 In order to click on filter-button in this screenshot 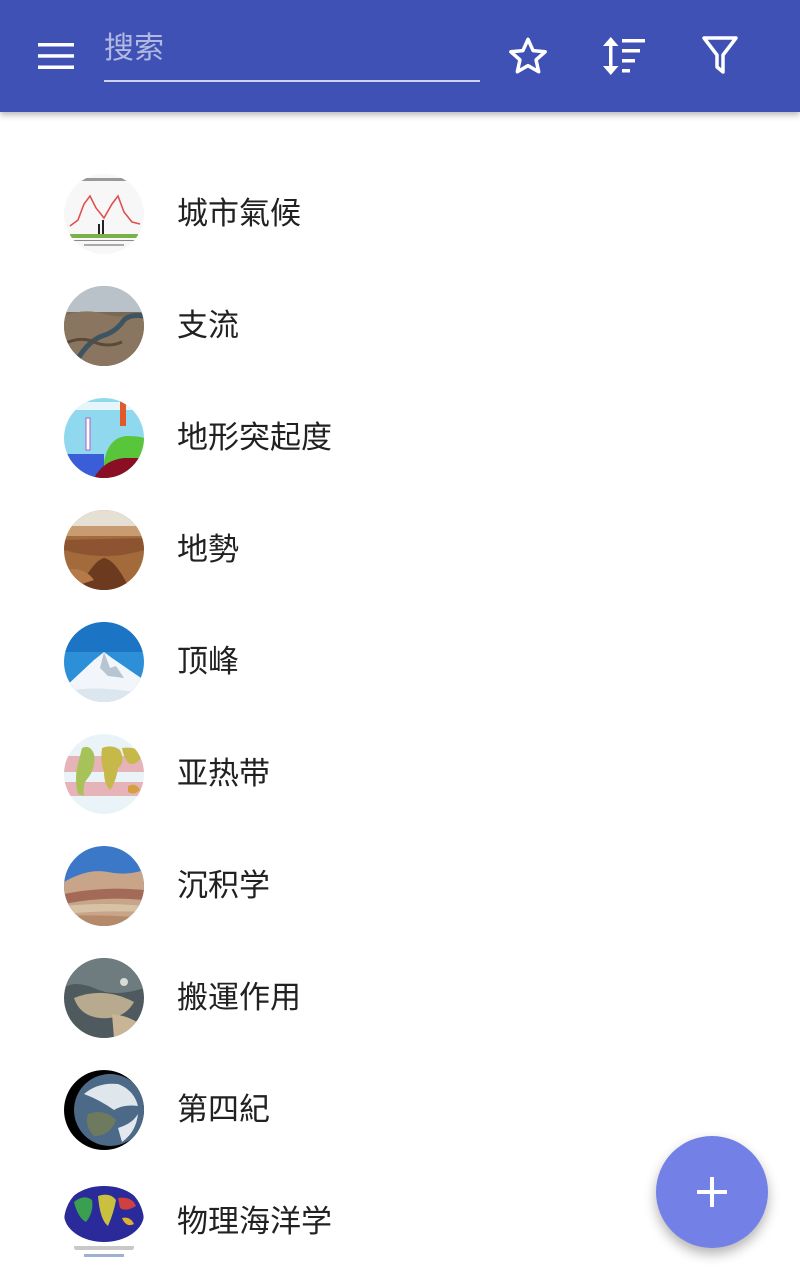, I will do `click(720, 56)`.